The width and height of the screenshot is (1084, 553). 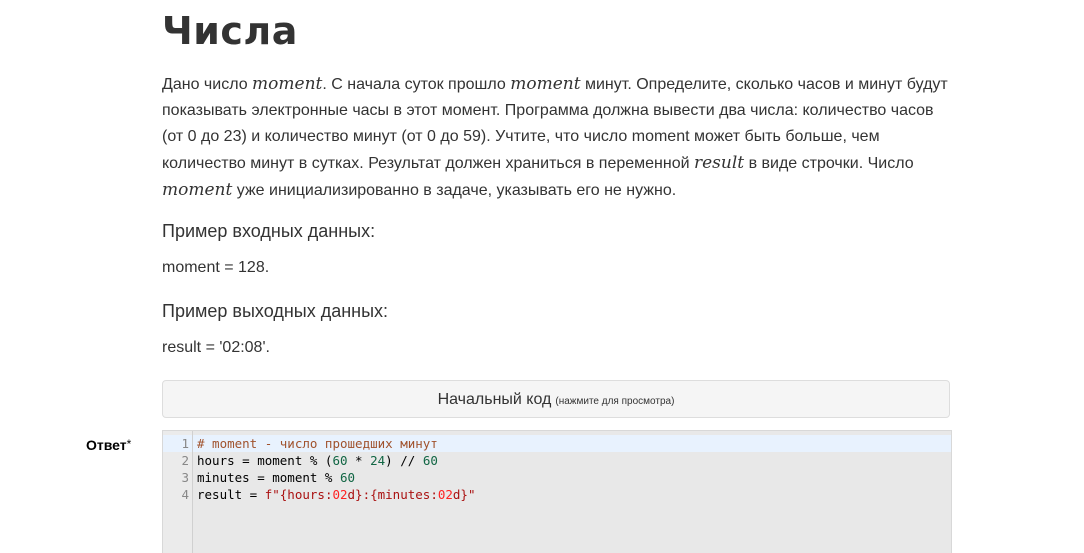 I want to click on example-input-heading: Пример входных данных:, so click(x=269, y=231).